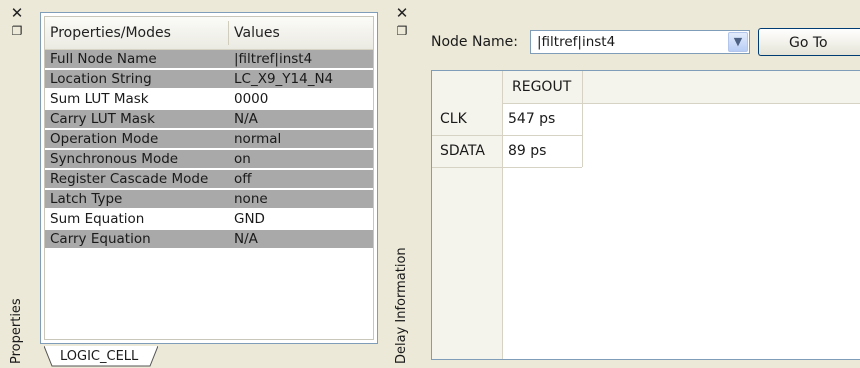 The height and width of the screenshot is (368, 860). What do you see at coordinates (640, 42) in the screenshot?
I see `node-name-combobox: |filtref|inst4 ▼` at bounding box center [640, 42].